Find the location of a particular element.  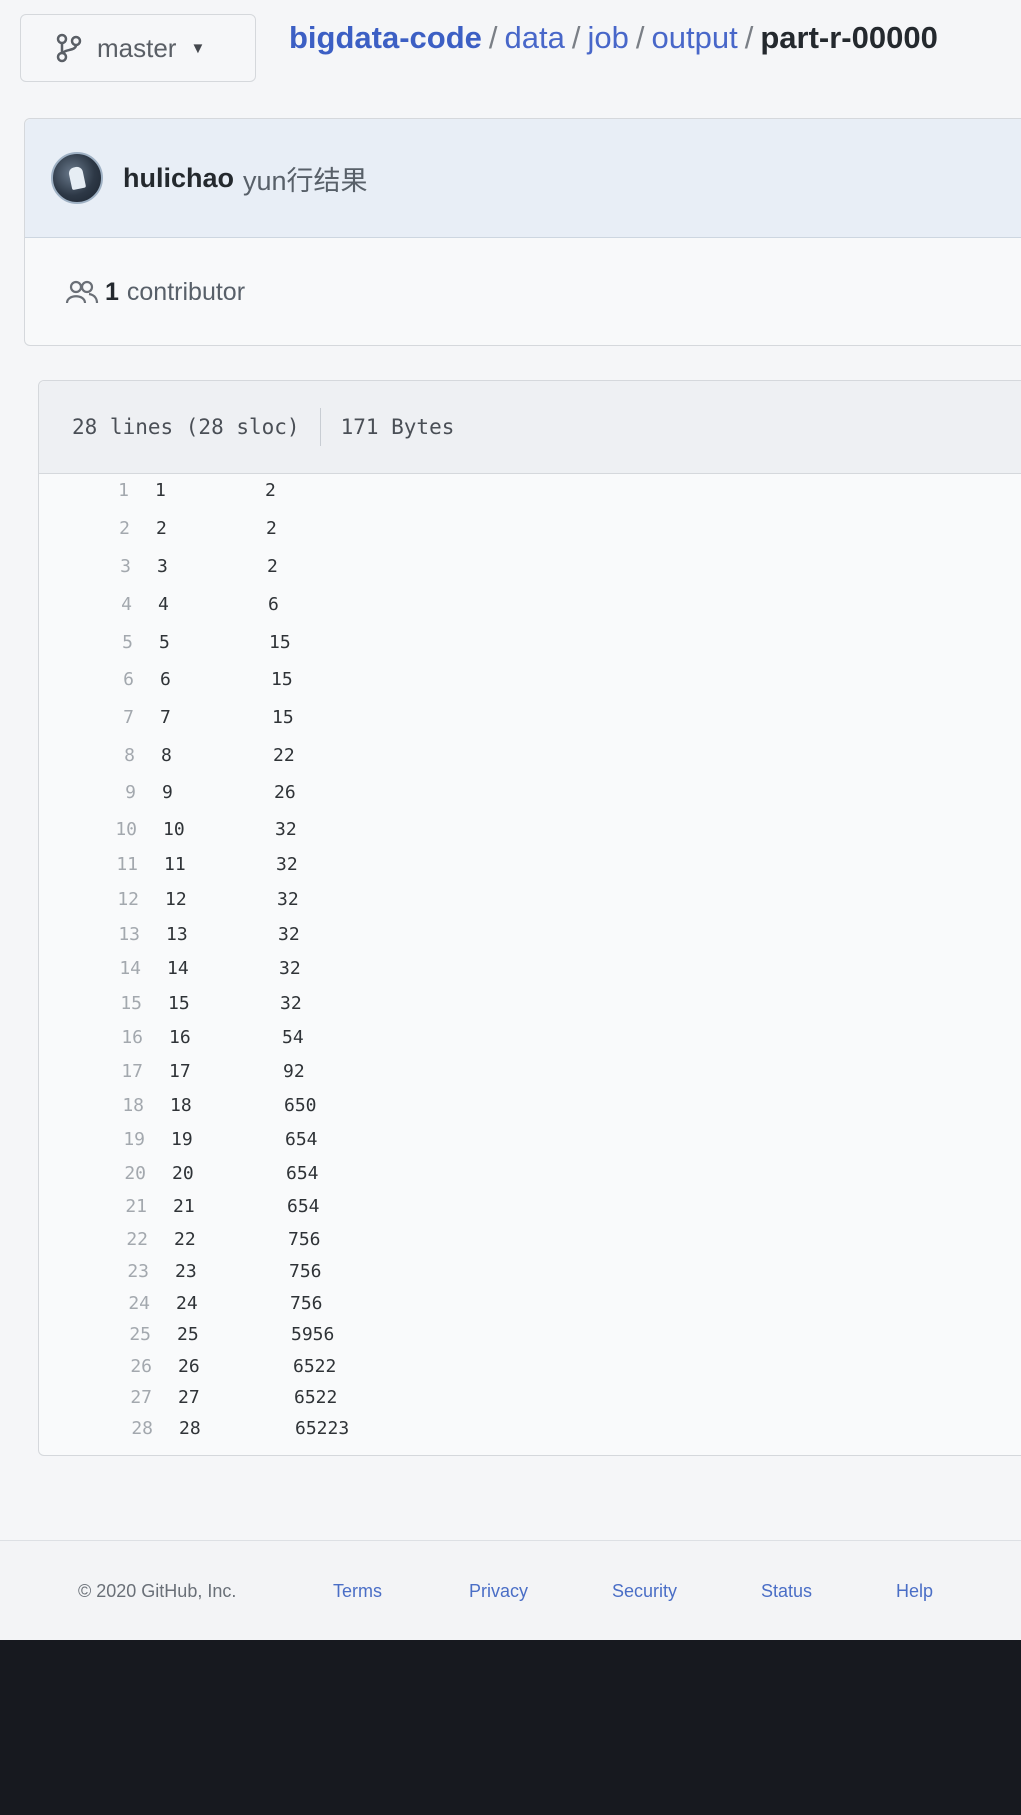

line-key: 3 is located at coordinates (162, 566).